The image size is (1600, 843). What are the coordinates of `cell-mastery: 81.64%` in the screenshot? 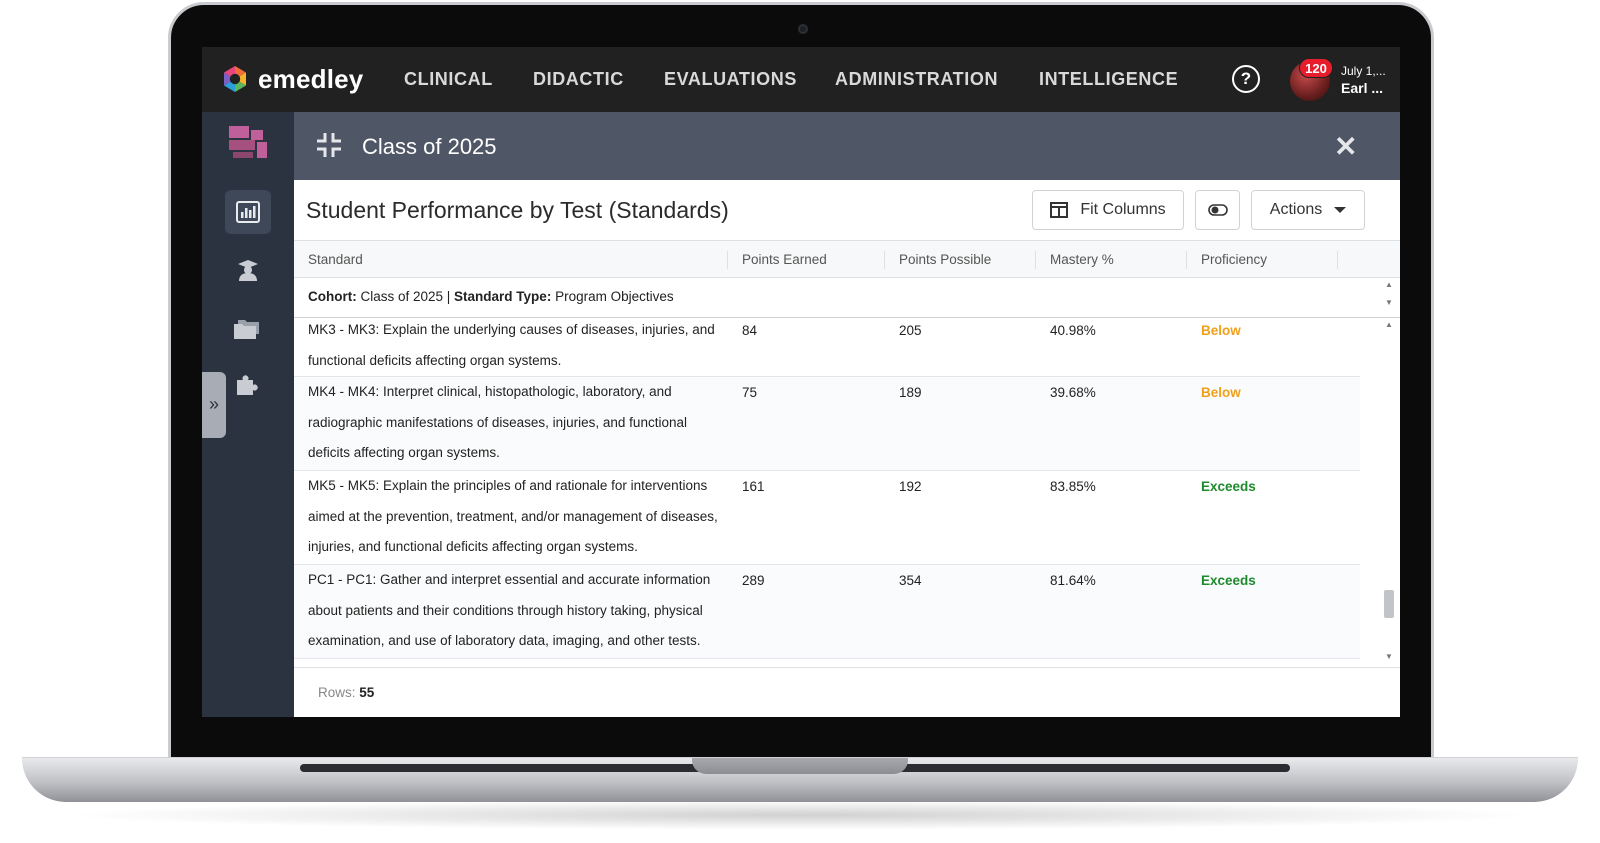 It's located at (1073, 580).